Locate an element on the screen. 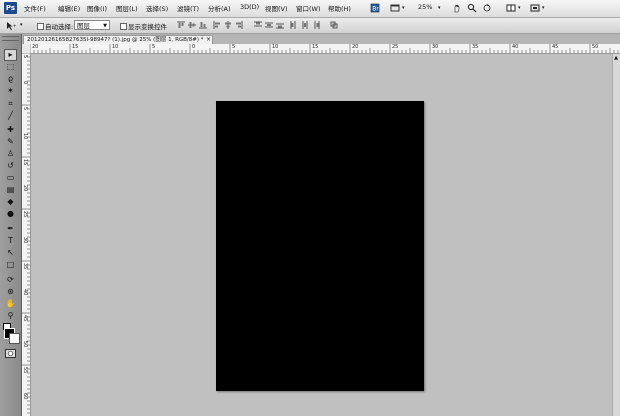 The image size is (620, 416). lasso-tool-icon: ϱ is located at coordinates (10, 79).